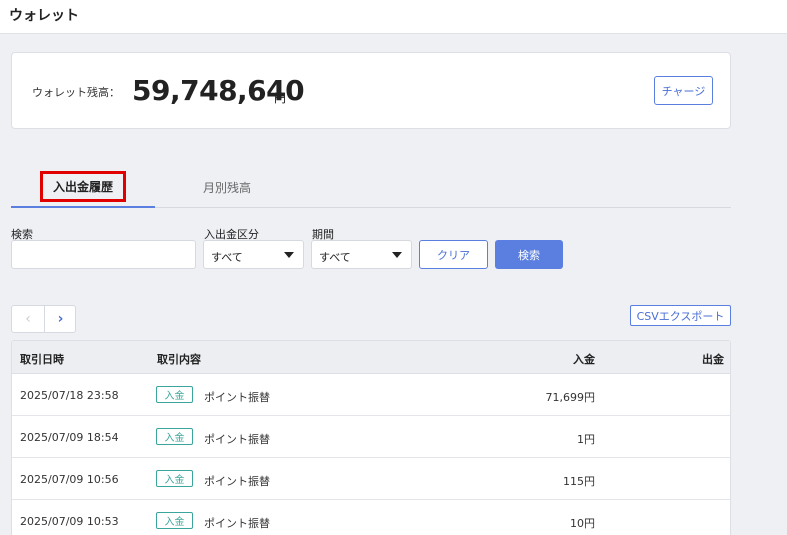  I want to click on row-date: 2025/07/18 23:58, so click(69, 395).